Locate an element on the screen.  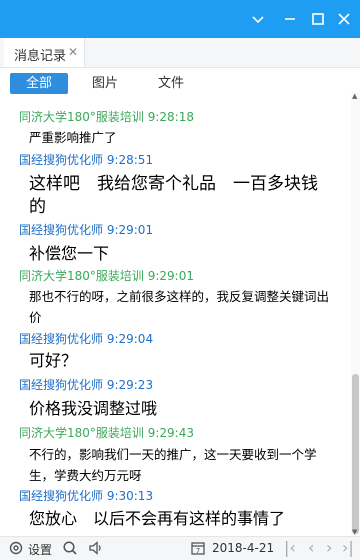
filter-files-button: 文件 is located at coordinates (171, 83).